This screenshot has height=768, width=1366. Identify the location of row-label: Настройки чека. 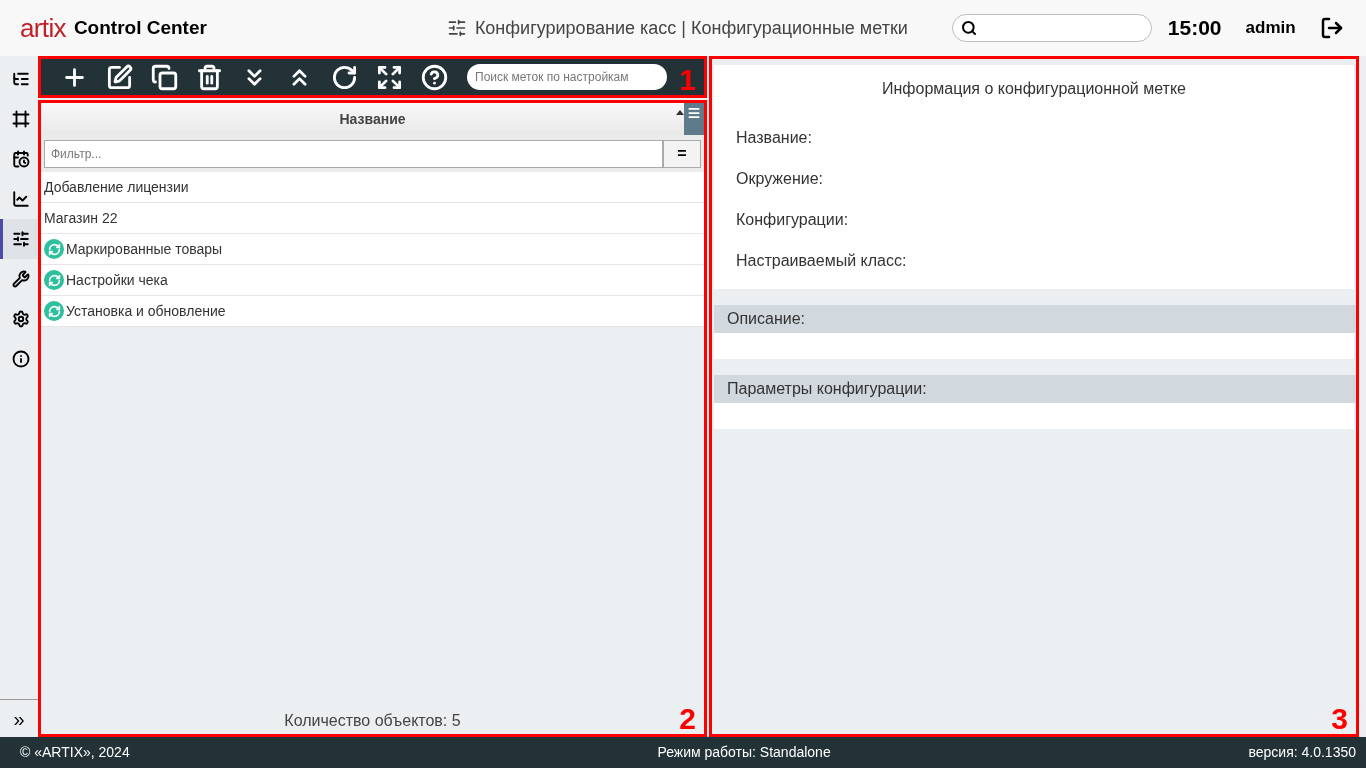
(117, 280).